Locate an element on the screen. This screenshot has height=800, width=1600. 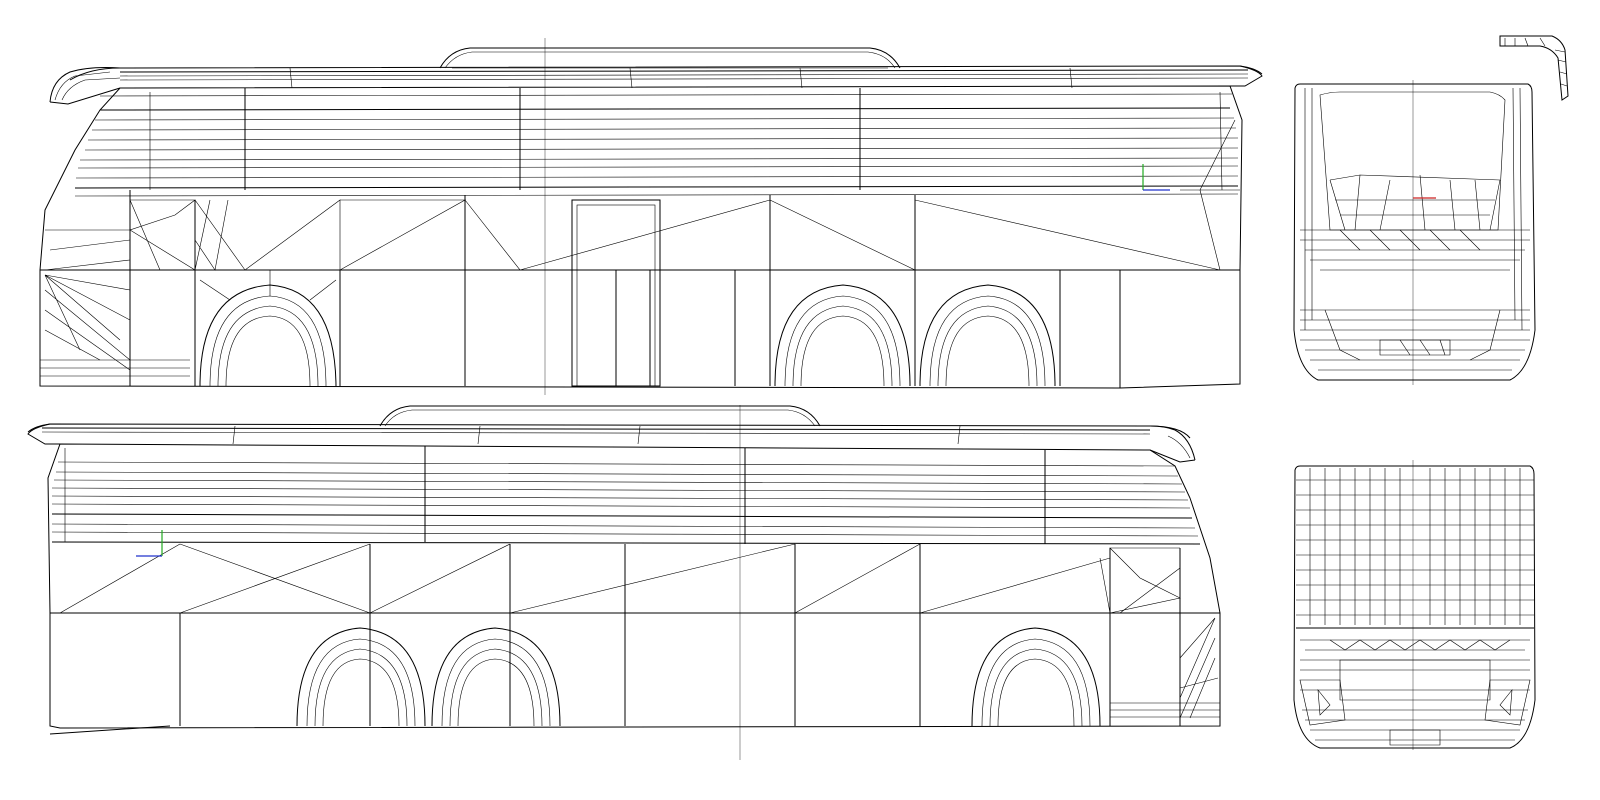
axis-gizmo is located at coordinates (149, 543).